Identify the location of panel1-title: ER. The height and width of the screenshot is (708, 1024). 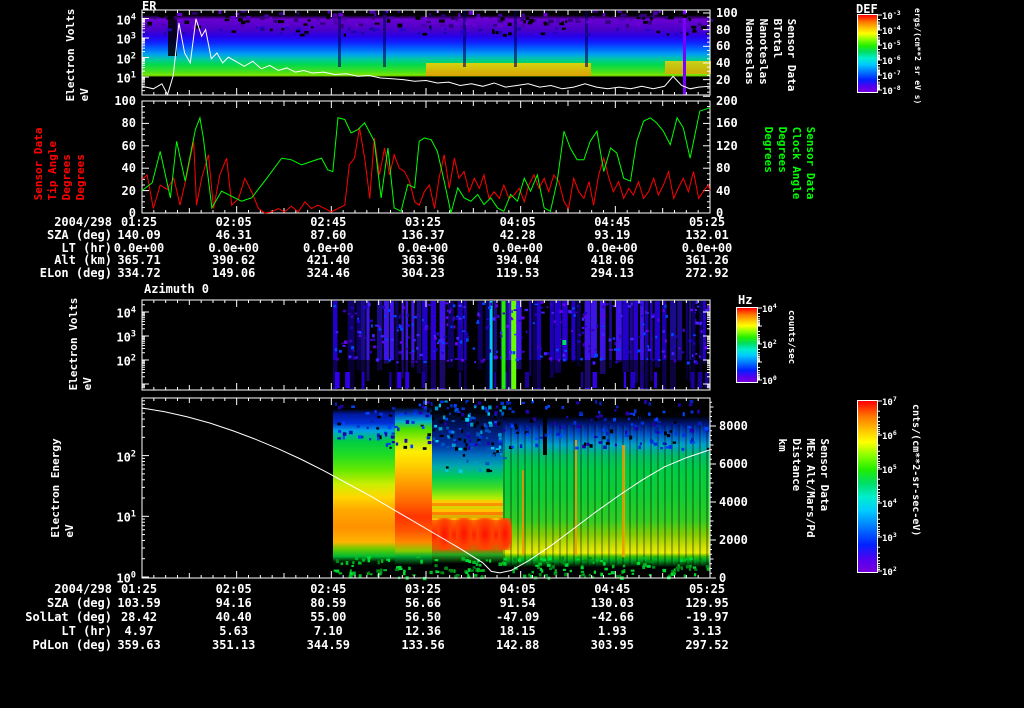
(149, 6).